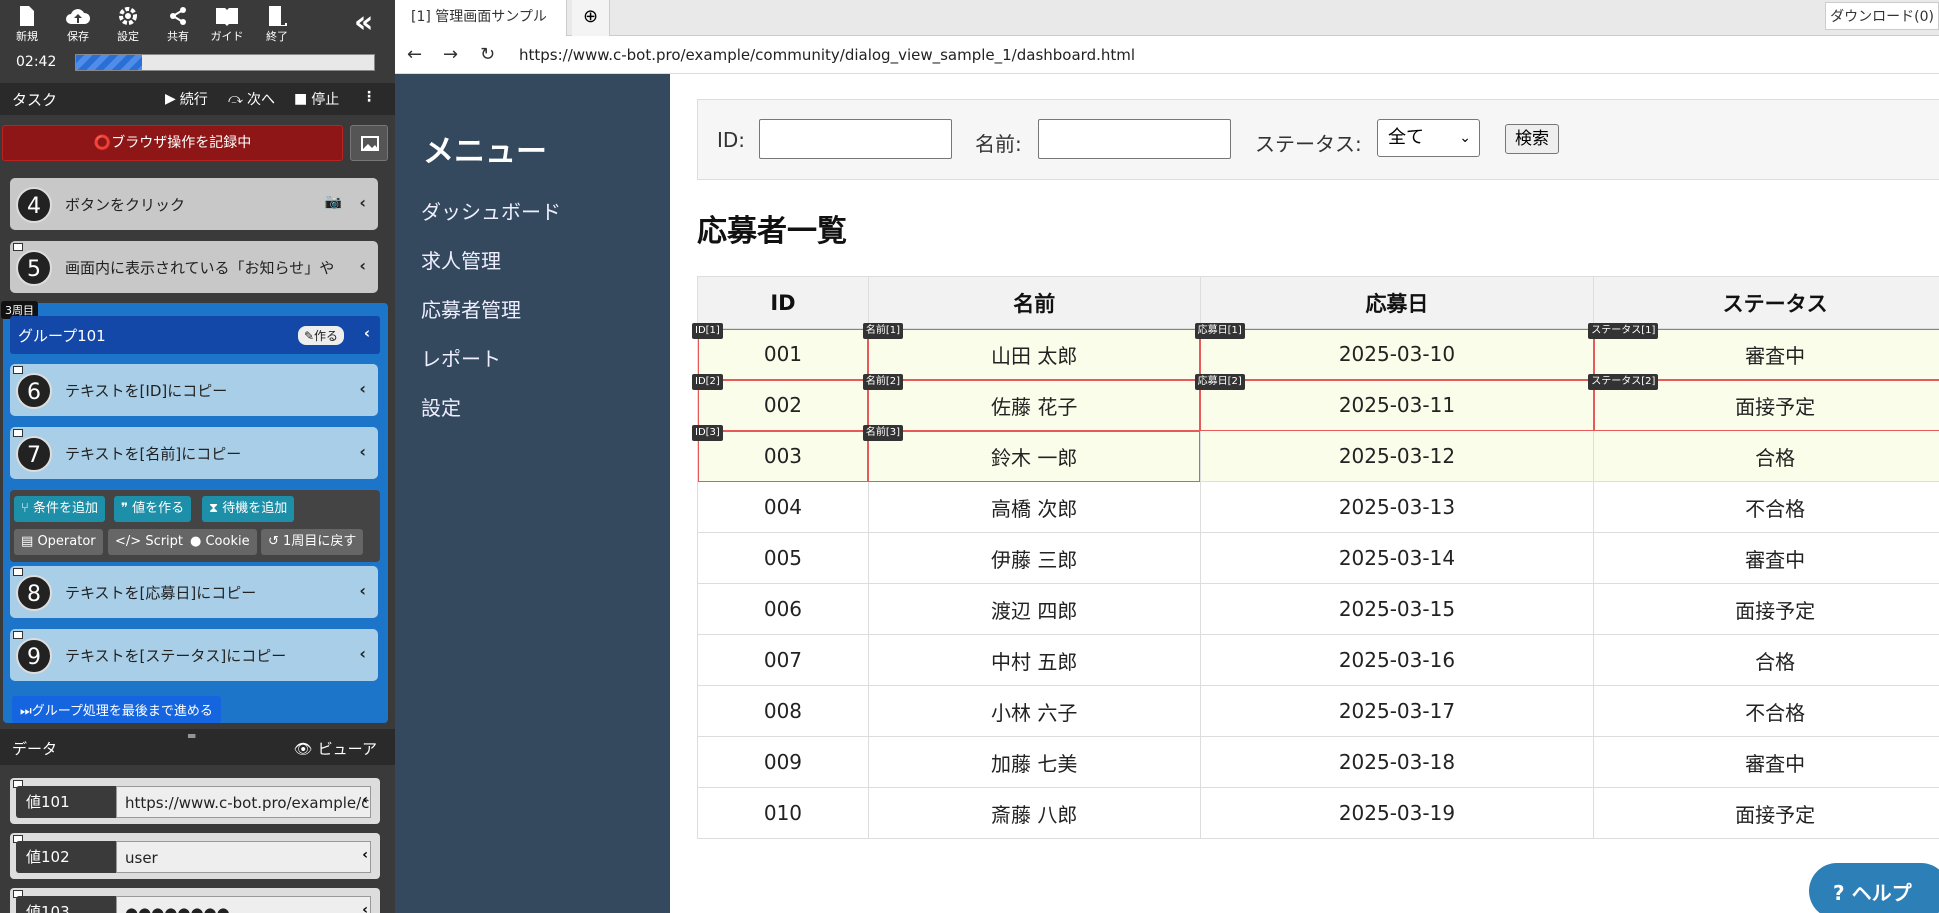  I want to click on table-cell: 2025-03-19, so click(1397, 813).